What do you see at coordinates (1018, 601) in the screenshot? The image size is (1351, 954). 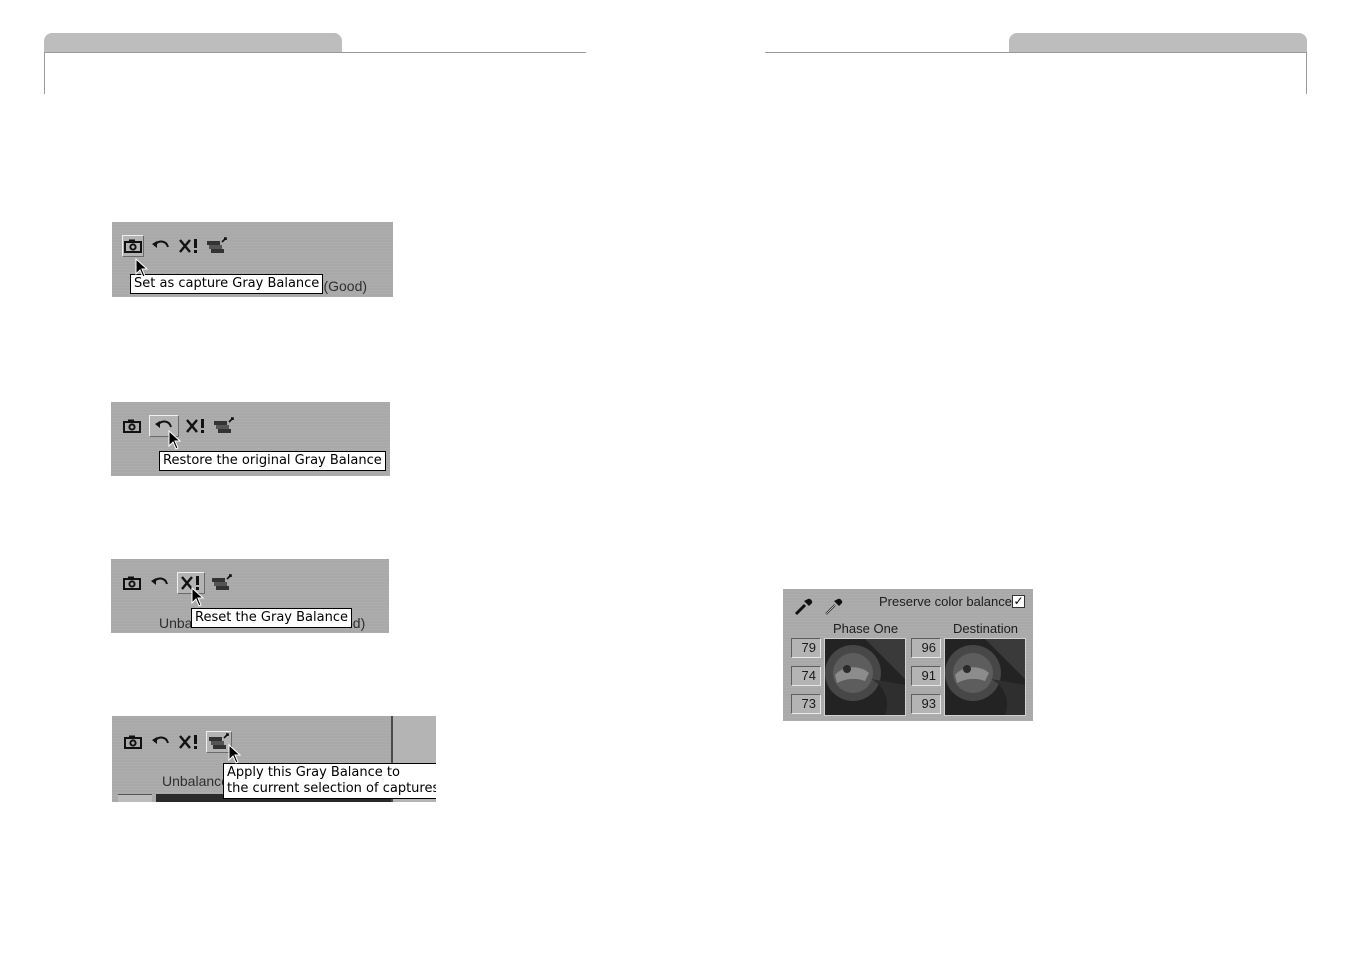 I see `preserve-color-balance-checkbox: ✓` at bounding box center [1018, 601].